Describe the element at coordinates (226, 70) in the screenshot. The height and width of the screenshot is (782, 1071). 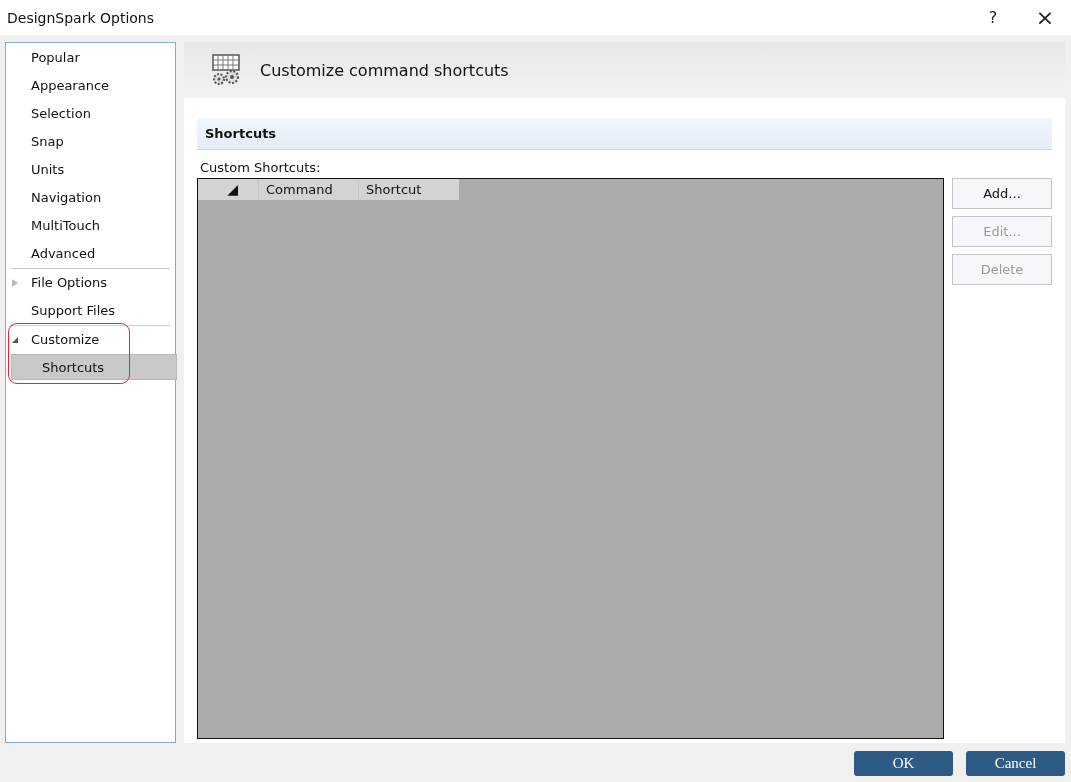
I see `keyboard-gears-icon` at that location.